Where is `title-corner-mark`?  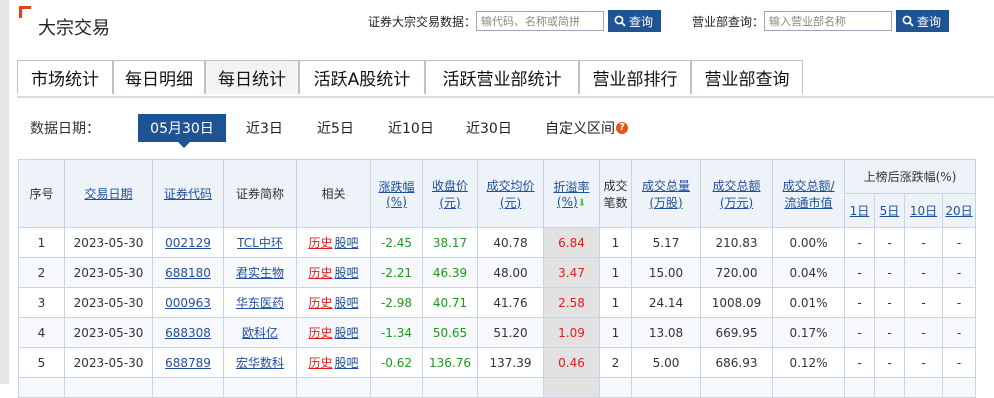
title-corner-mark is located at coordinates (25, 12).